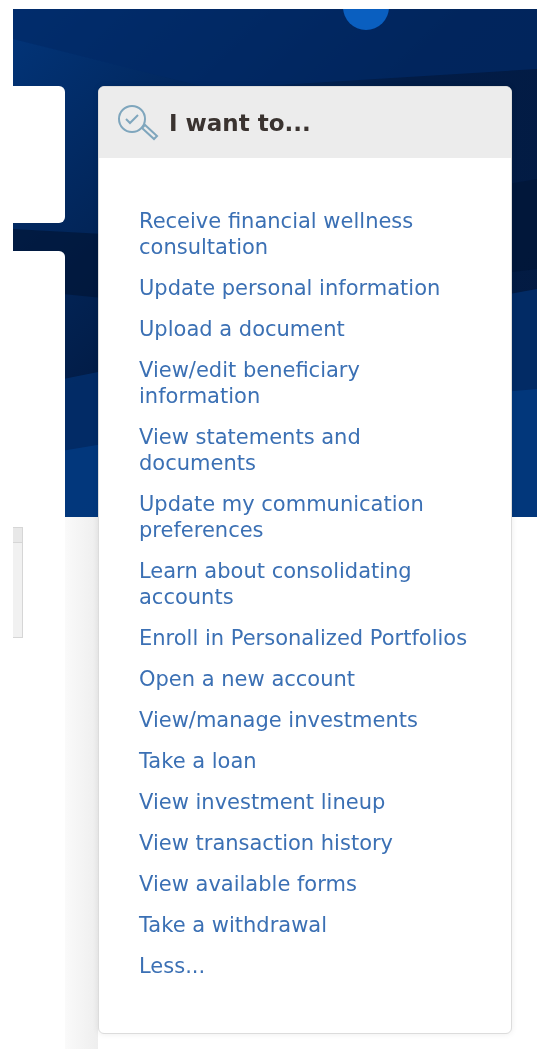 This screenshot has width=537, height=1049. What do you see at coordinates (307, 234) in the screenshot?
I see `action-link: Receive financial wellness consultation` at bounding box center [307, 234].